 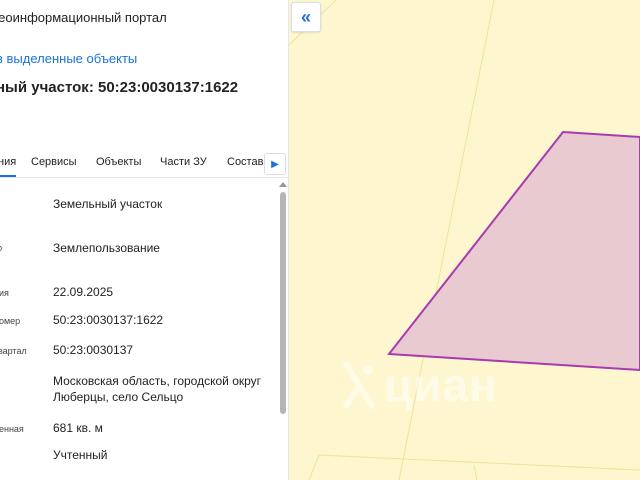 What do you see at coordinates (118, 162) in the screenshot?
I see `tab-objects: Объекты` at bounding box center [118, 162].